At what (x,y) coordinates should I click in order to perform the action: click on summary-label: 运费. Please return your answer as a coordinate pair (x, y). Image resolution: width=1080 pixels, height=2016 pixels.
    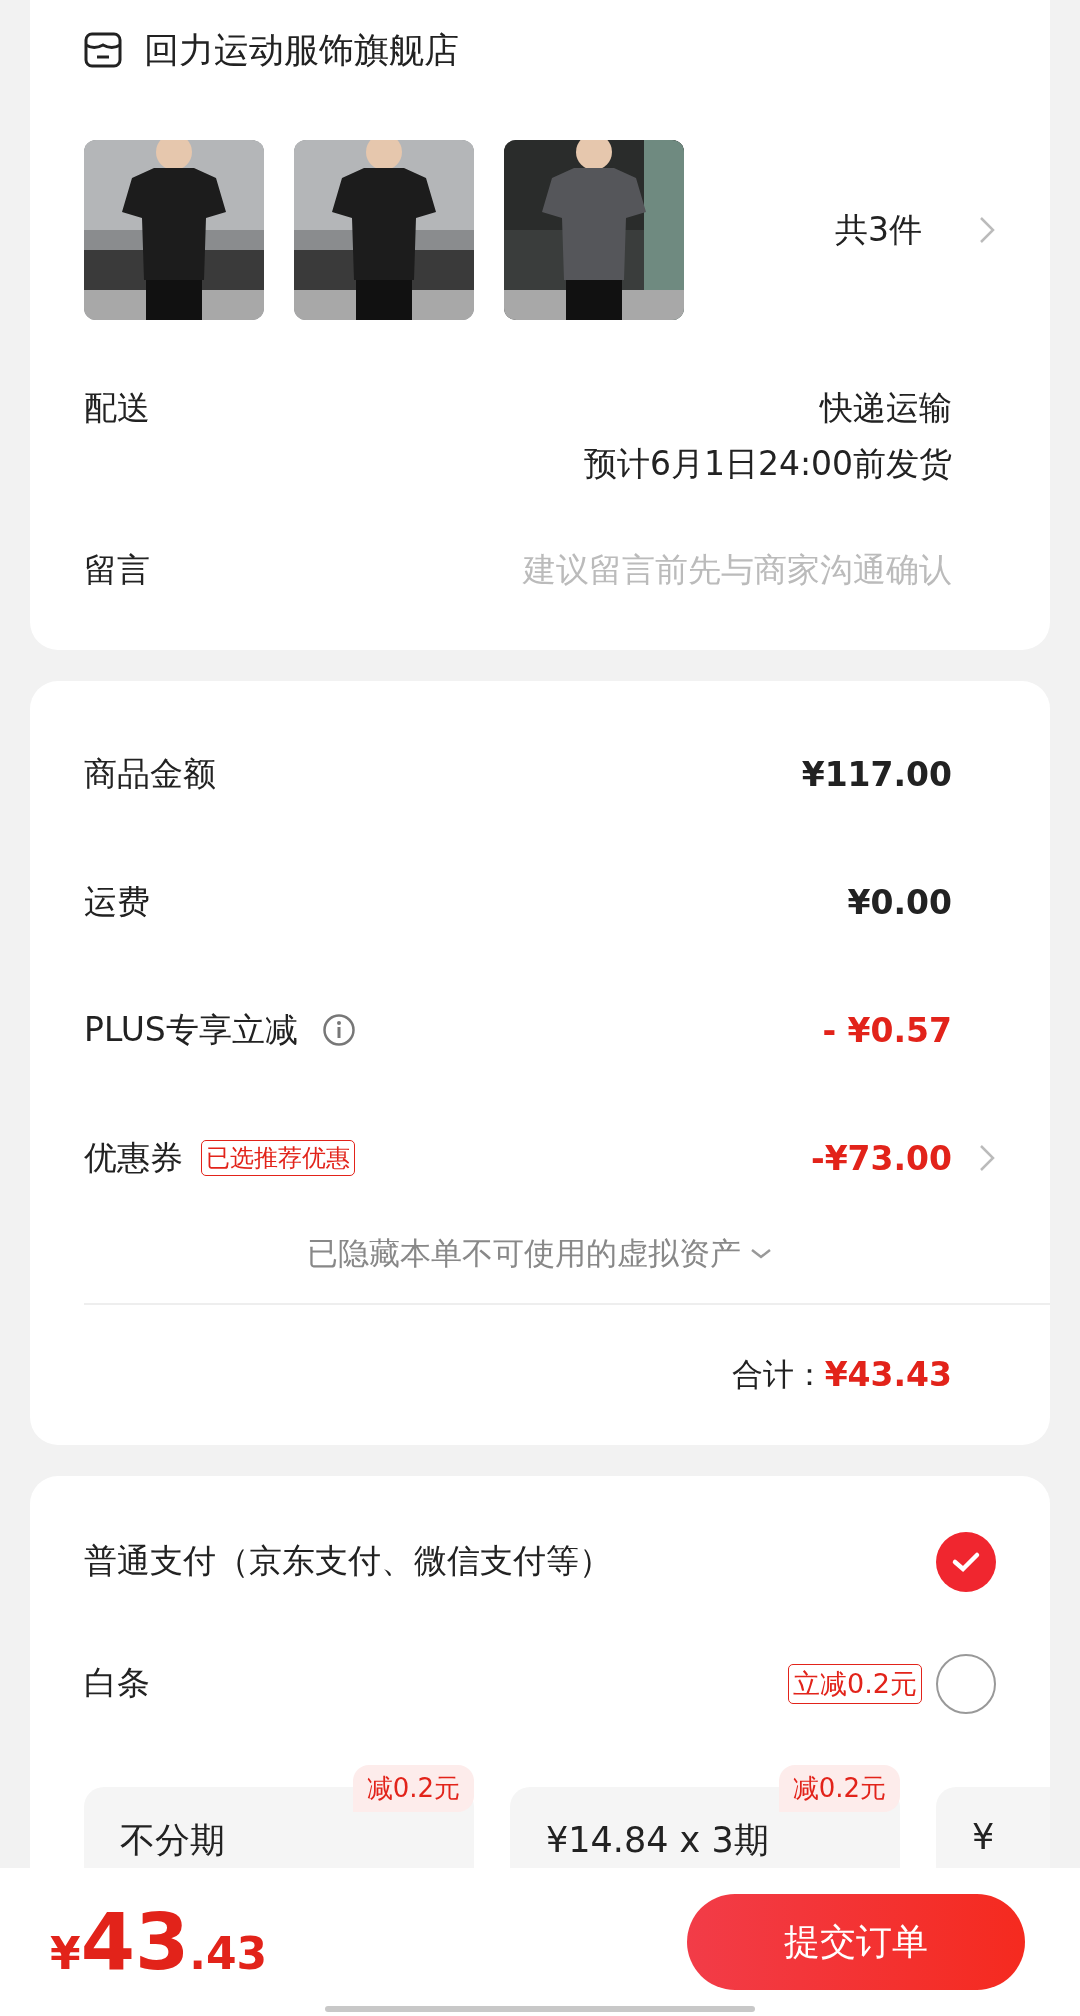
    Looking at the image, I should click on (117, 901).